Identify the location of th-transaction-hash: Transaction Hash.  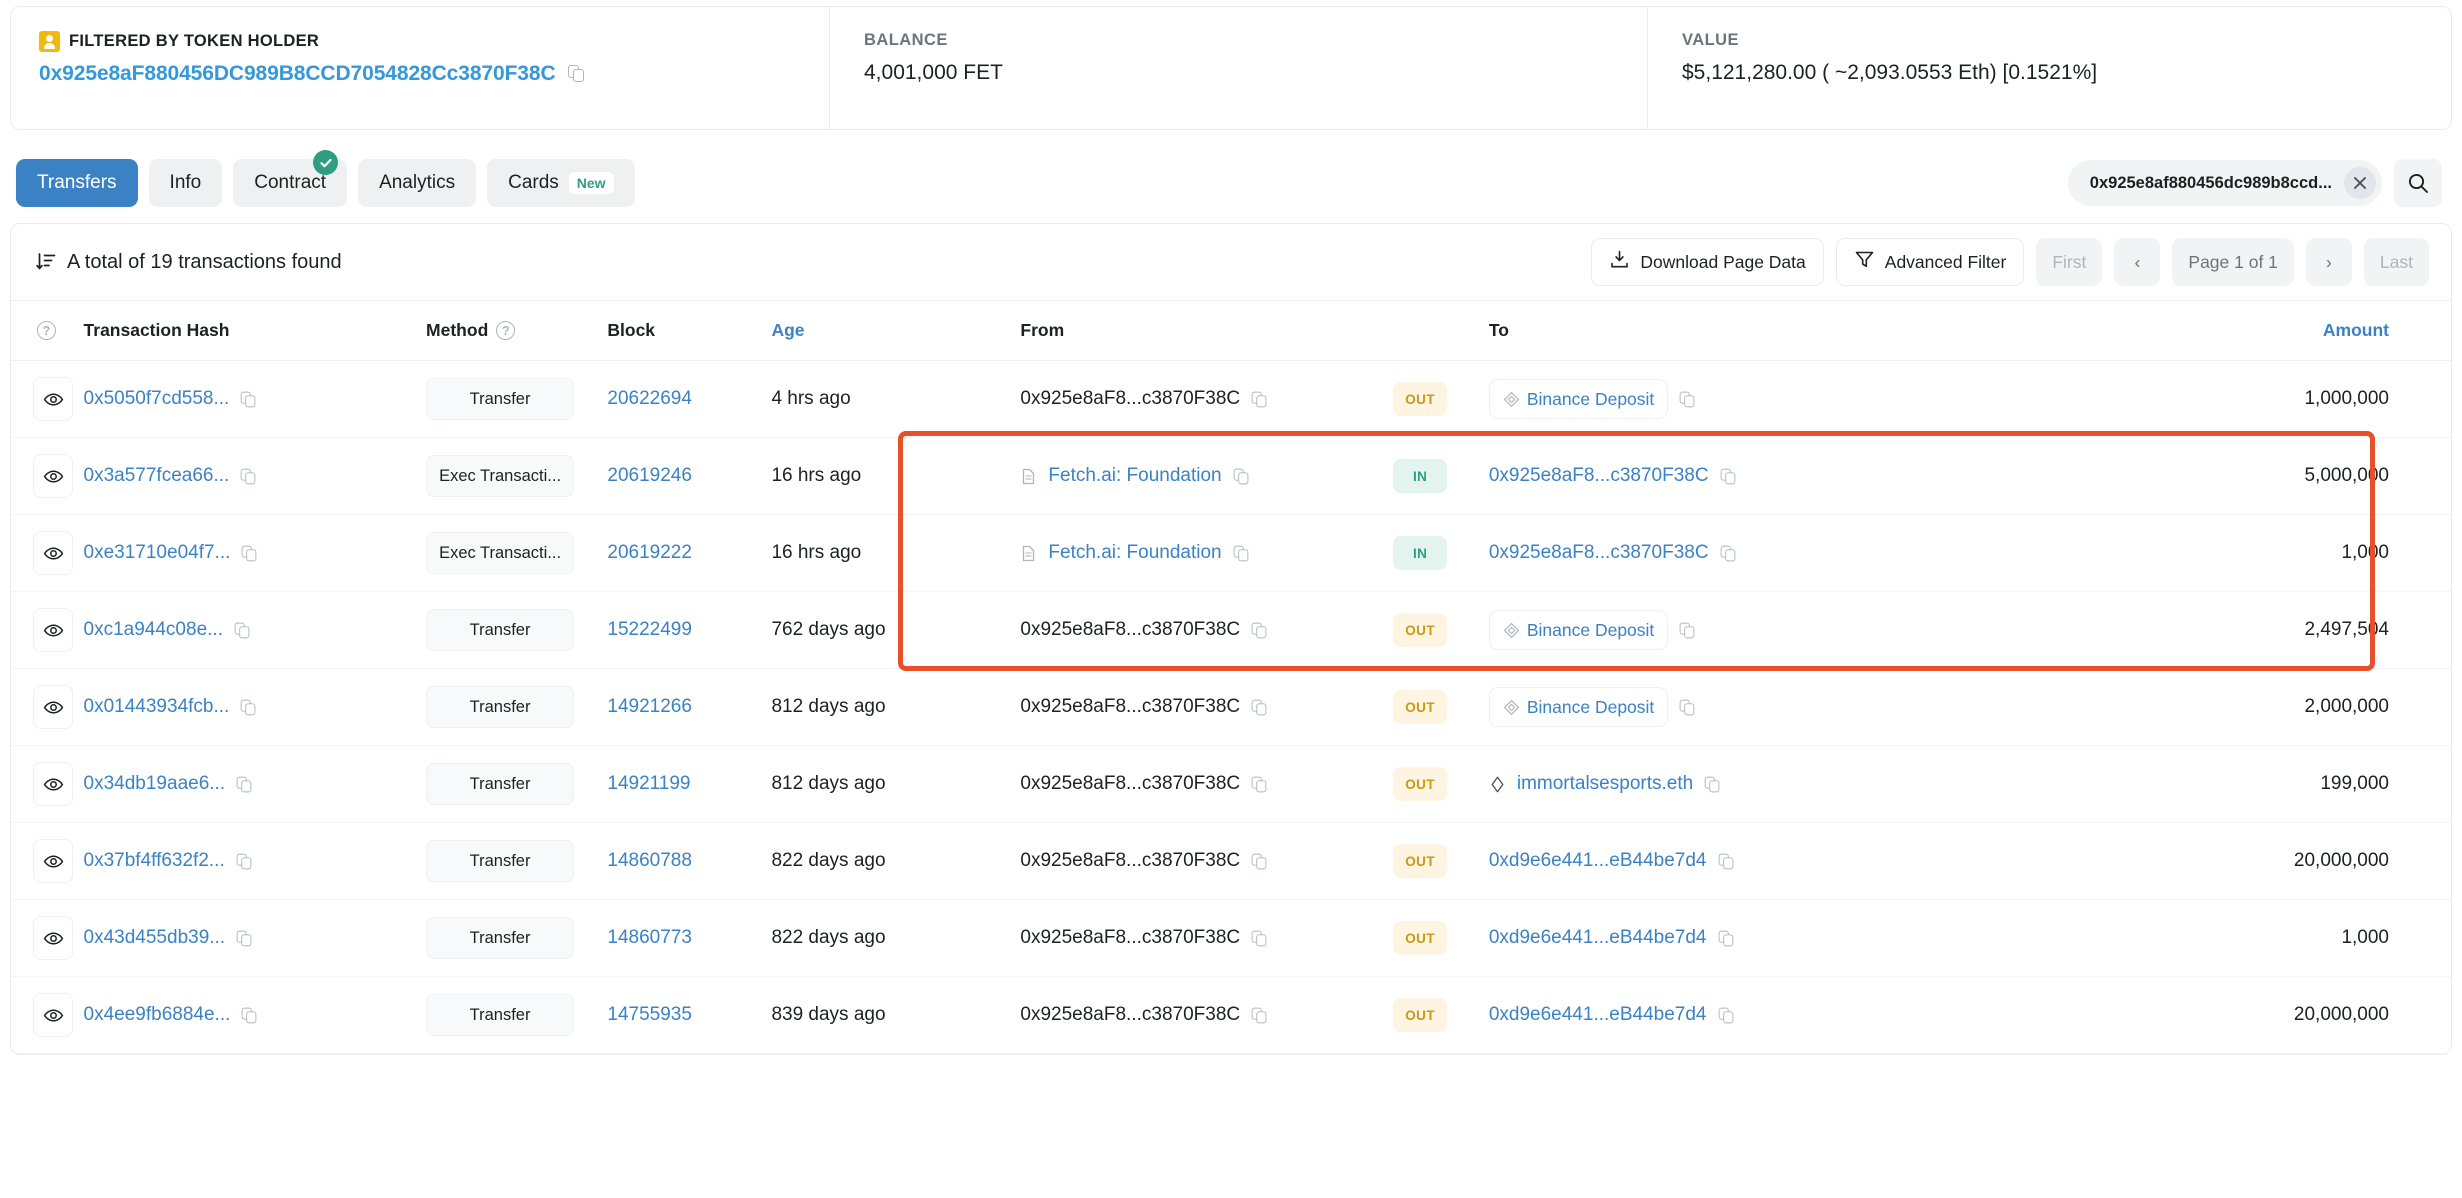
(255, 330).